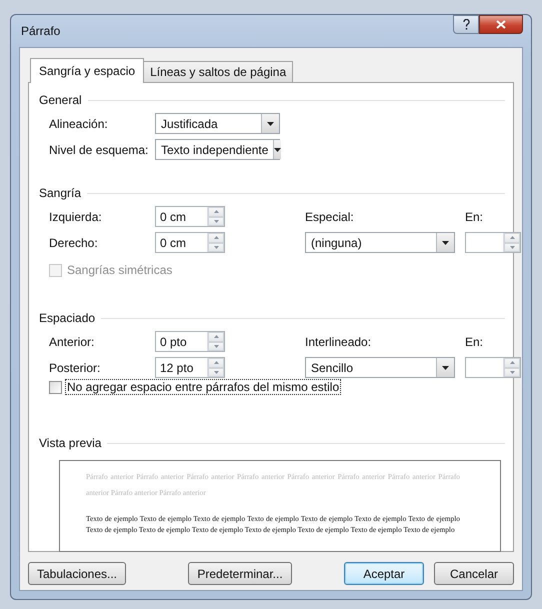  Describe the element at coordinates (203, 387) in the screenshot. I see `checkbox-label: No agregar espacio entre párrafos del mismo estilo` at that location.